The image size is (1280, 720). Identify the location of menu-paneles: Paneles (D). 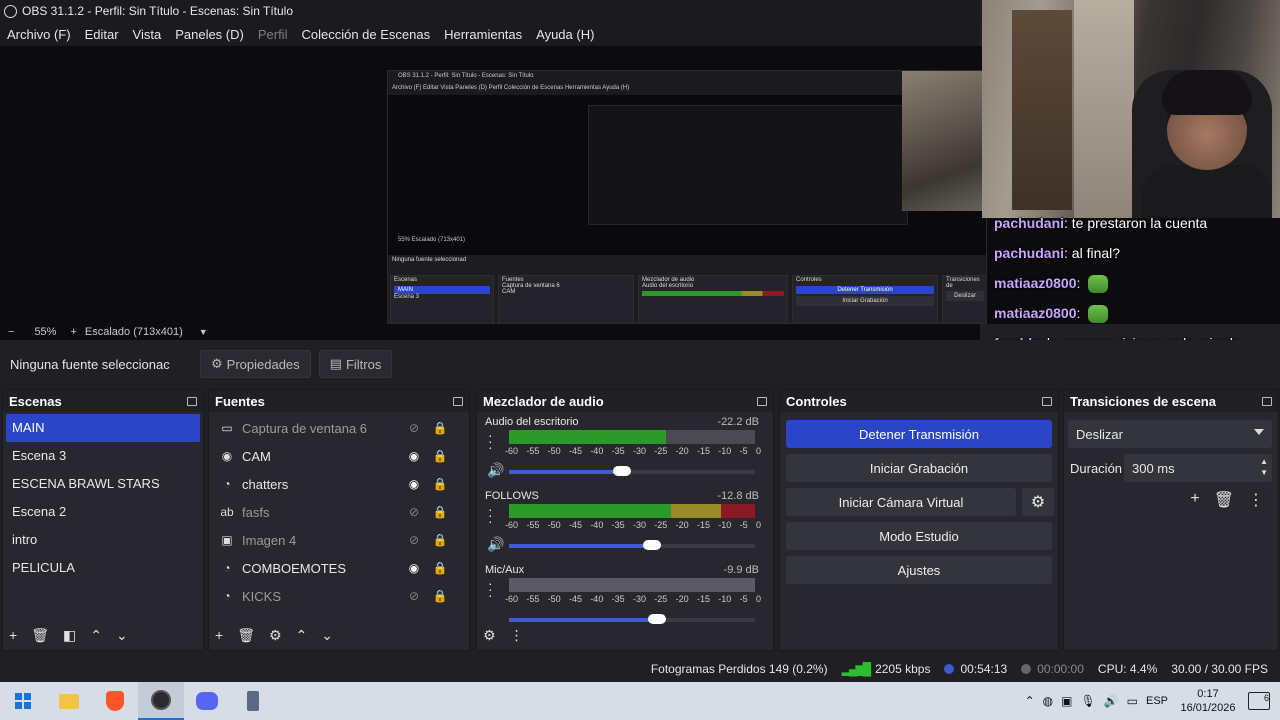
(209, 34).